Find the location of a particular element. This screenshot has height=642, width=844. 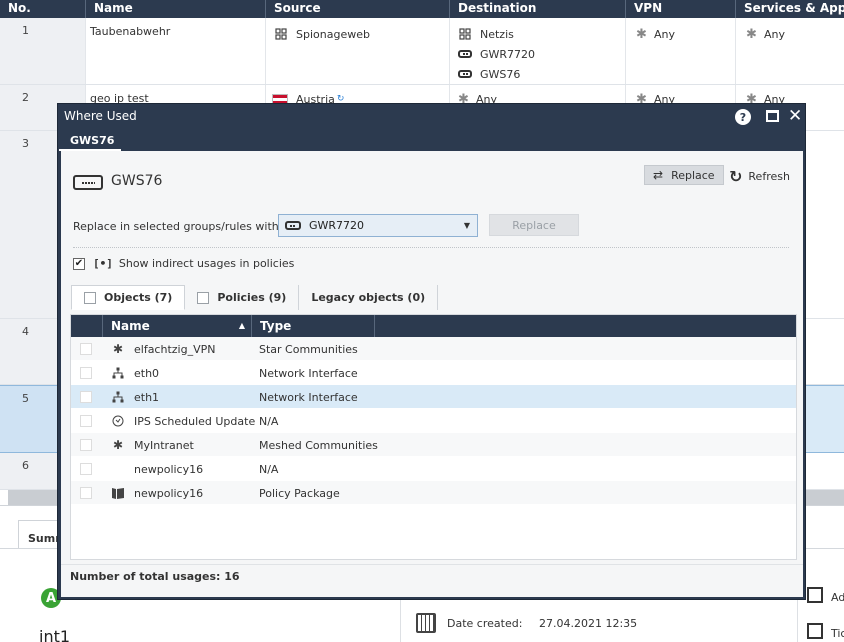

column-vpn: VPN is located at coordinates (681, 9).